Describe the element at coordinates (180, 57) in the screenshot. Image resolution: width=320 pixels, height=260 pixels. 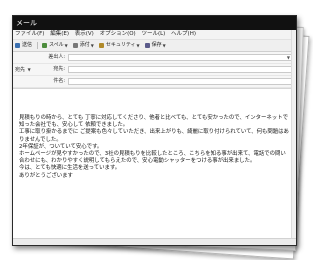
I see `from-field: ▼` at that location.